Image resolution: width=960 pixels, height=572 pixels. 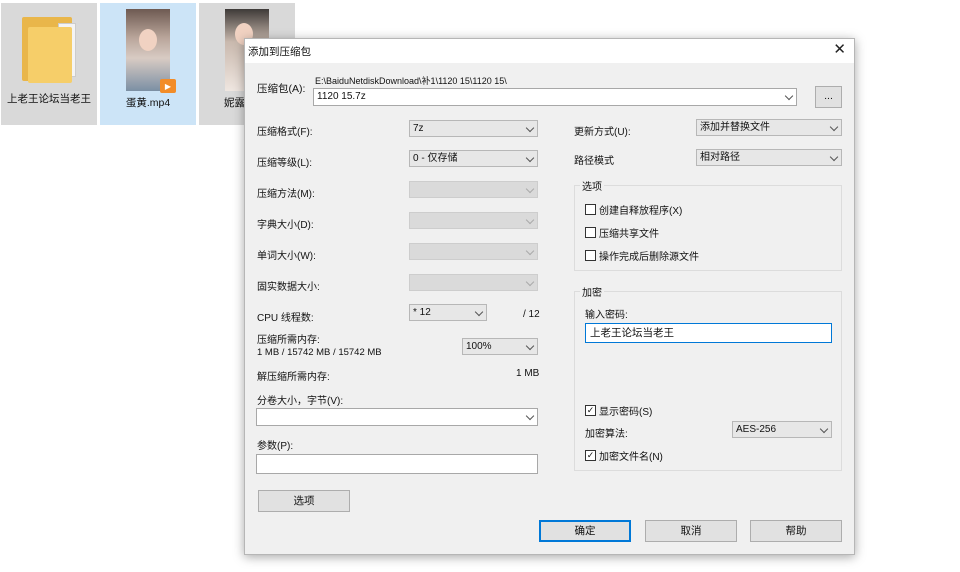 What do you see at coordinates (288, 287) in the screenshot?
I see `solid-size-label: 固实数据大小:` at bounding box center [288, 287].